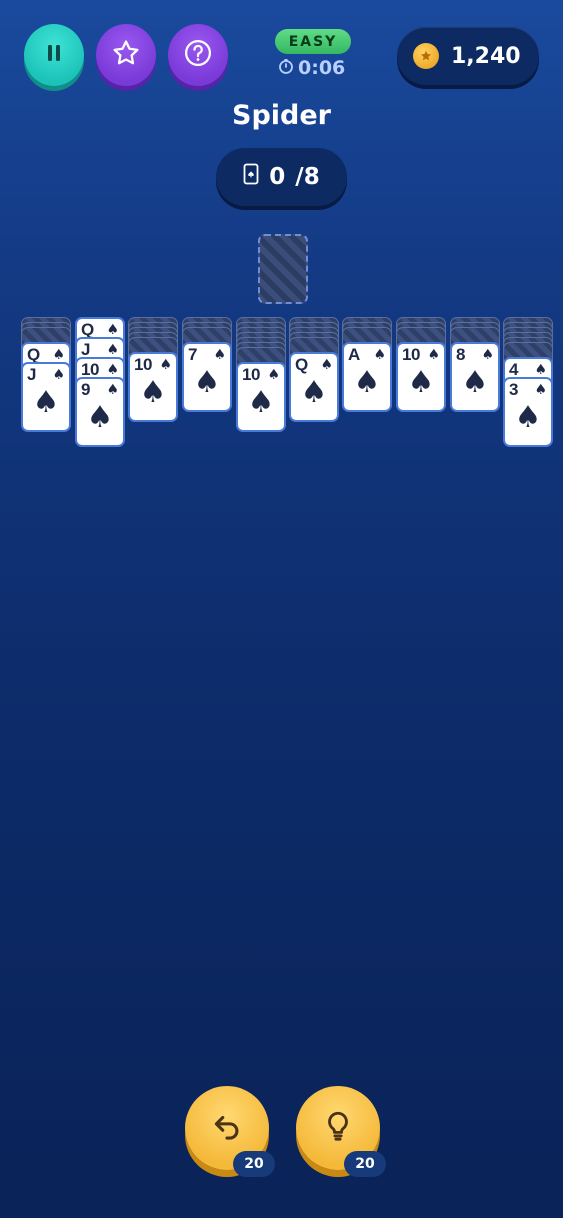  I want to click on star-icon, so click(126, 55).